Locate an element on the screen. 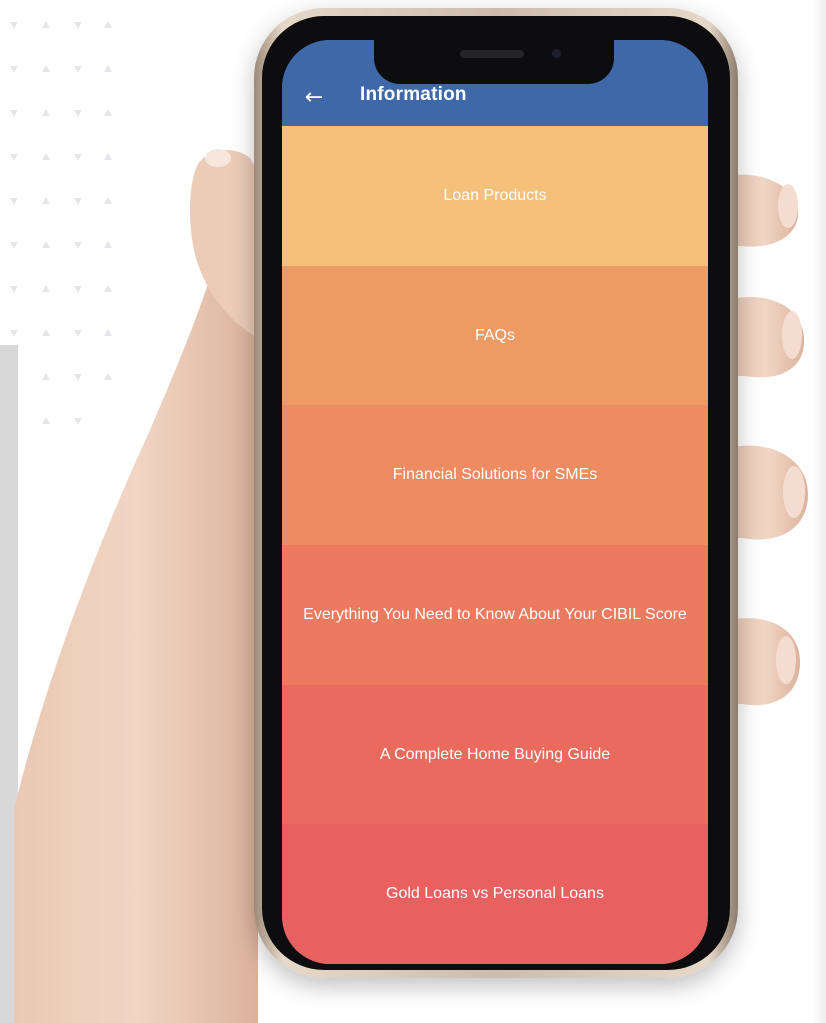 The image size is (826, 1023). menu-item-home-buying-guide: A Complete Home Buying Guide is located at coordinates (495, 754).